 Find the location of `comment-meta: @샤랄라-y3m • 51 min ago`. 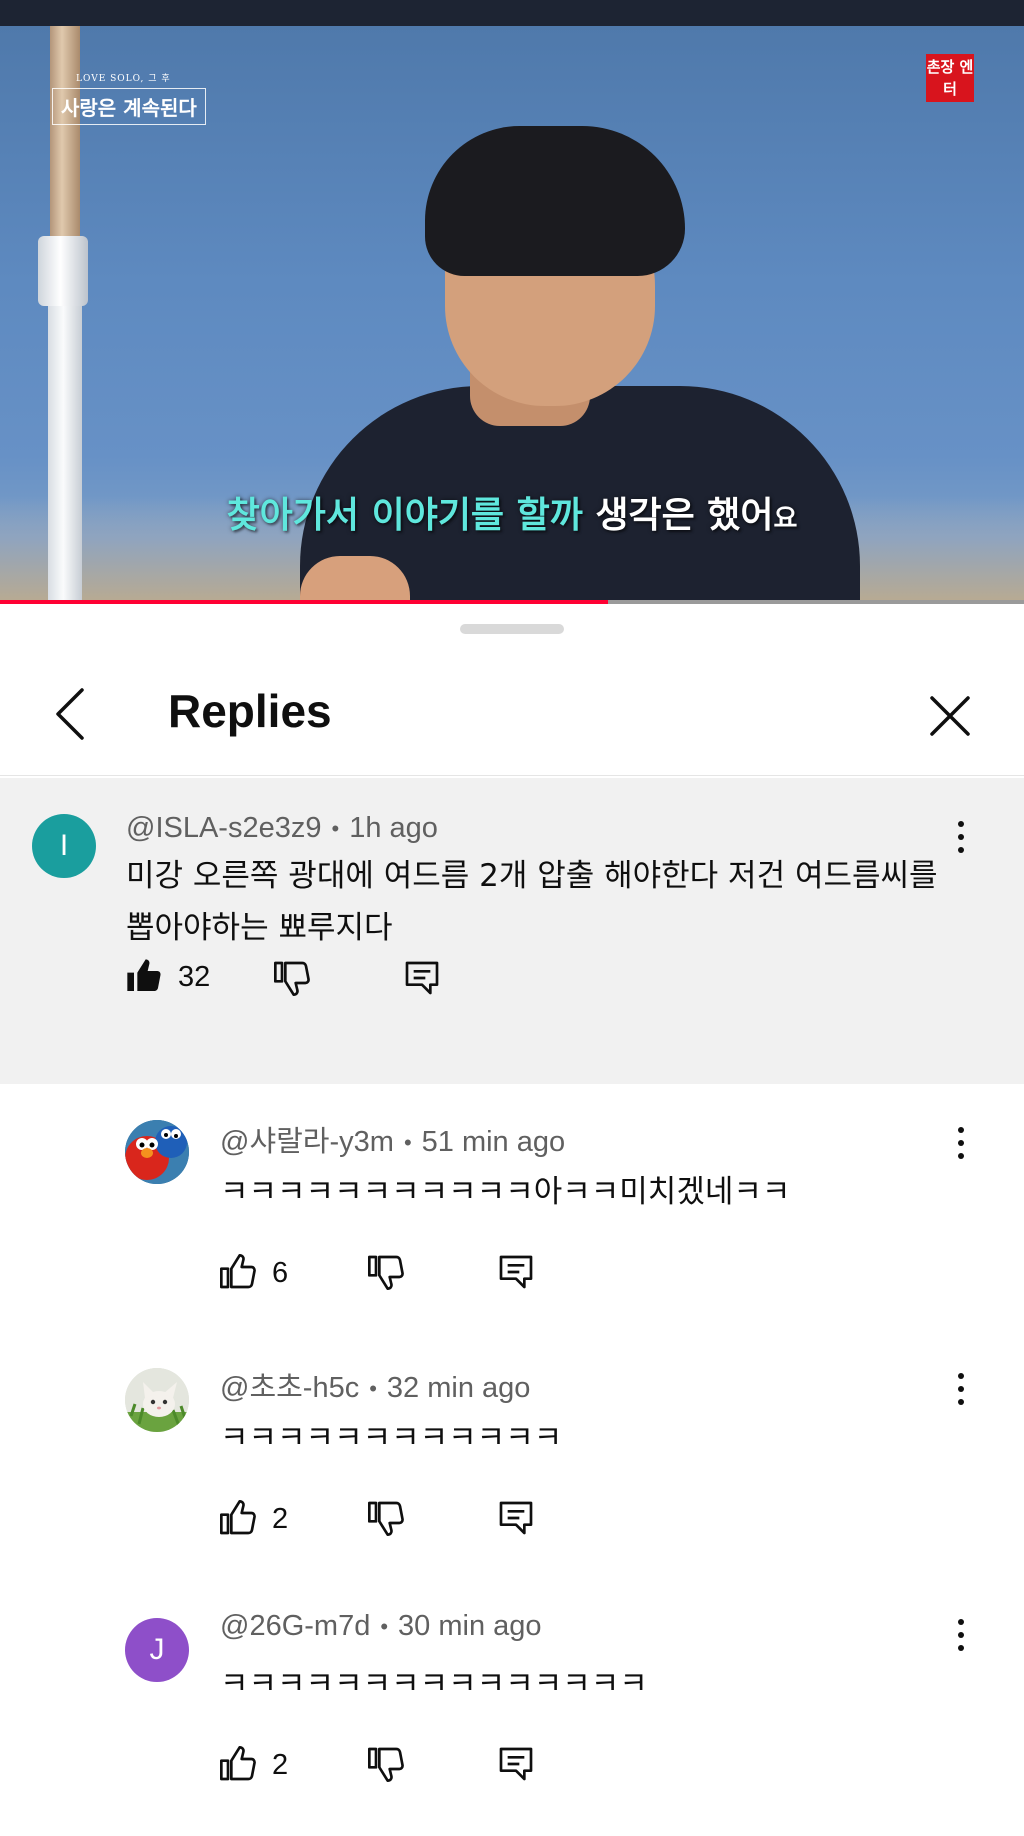

comment-meta: @샤랄라-y3m • 51 min ago is located at coordinates (392, 1139).